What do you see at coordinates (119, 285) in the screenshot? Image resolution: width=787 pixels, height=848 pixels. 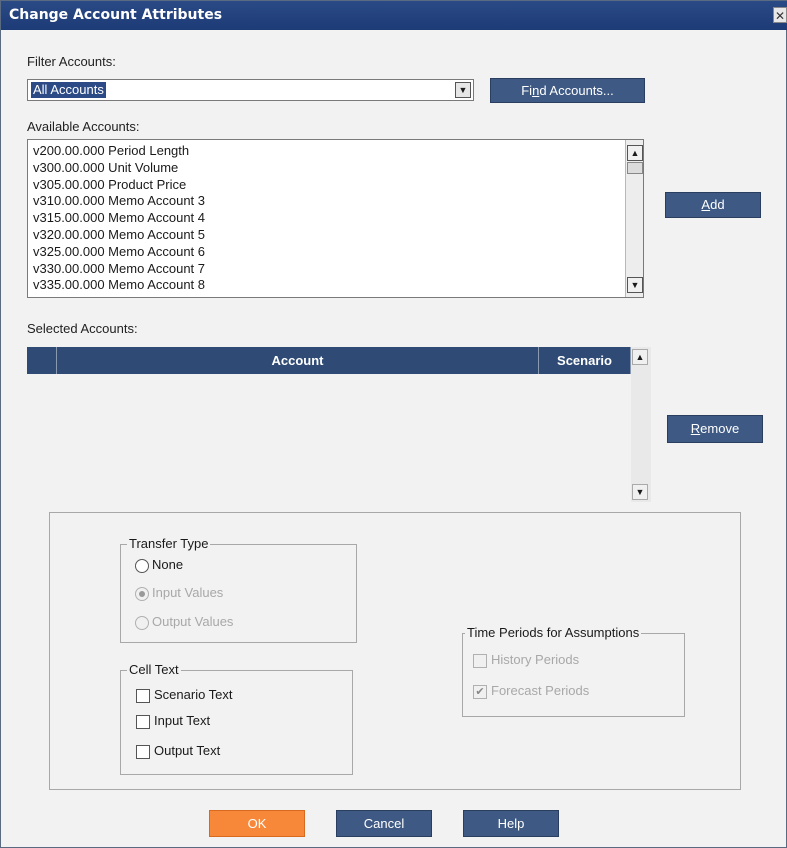 I see `list-item: v335.00.000 Memo Account 8` at bounding box center [119, 285].